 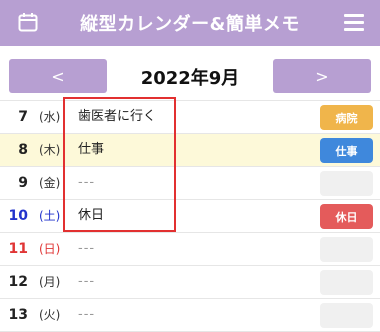 What do you see at coordinates (346, 216) in the screenshot?
I see `category-tag: 休日` at bounding box center [346, 216].